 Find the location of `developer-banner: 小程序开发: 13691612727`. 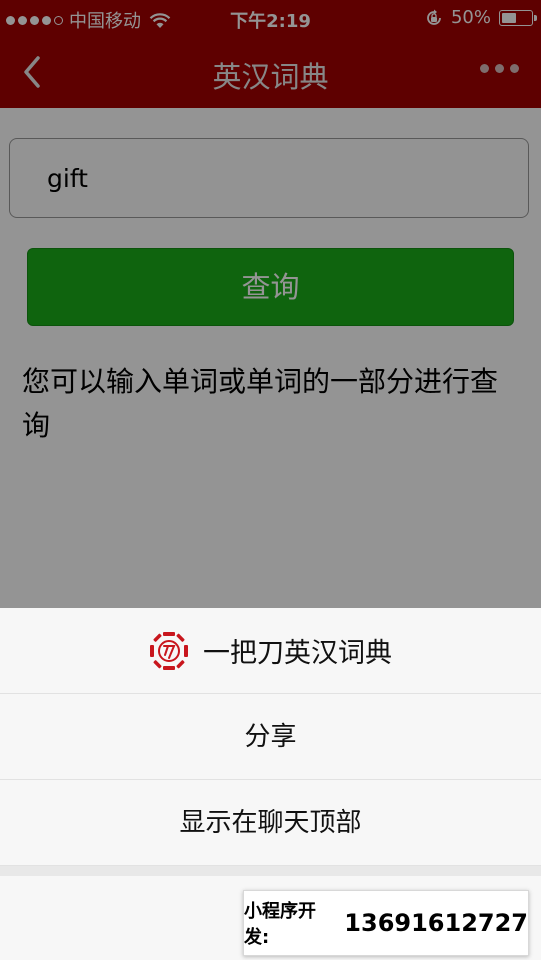

developer-banner: 小程序开发: 13691612727 is located at coordinates (386, 923).